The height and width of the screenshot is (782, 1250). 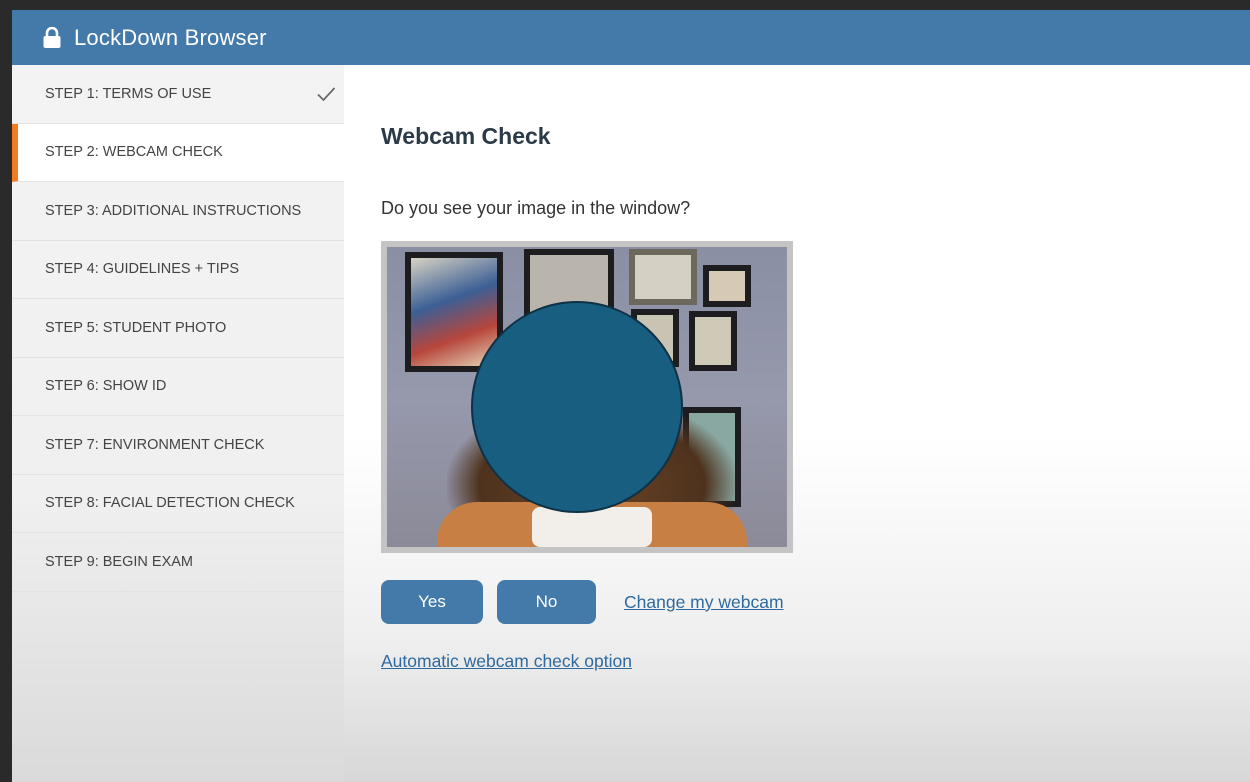 What do you see at coordinates (815, 602) in the screenshot?
I see `webcam-actions: Yes No Change my webcam` at bounding box center [815, 602].